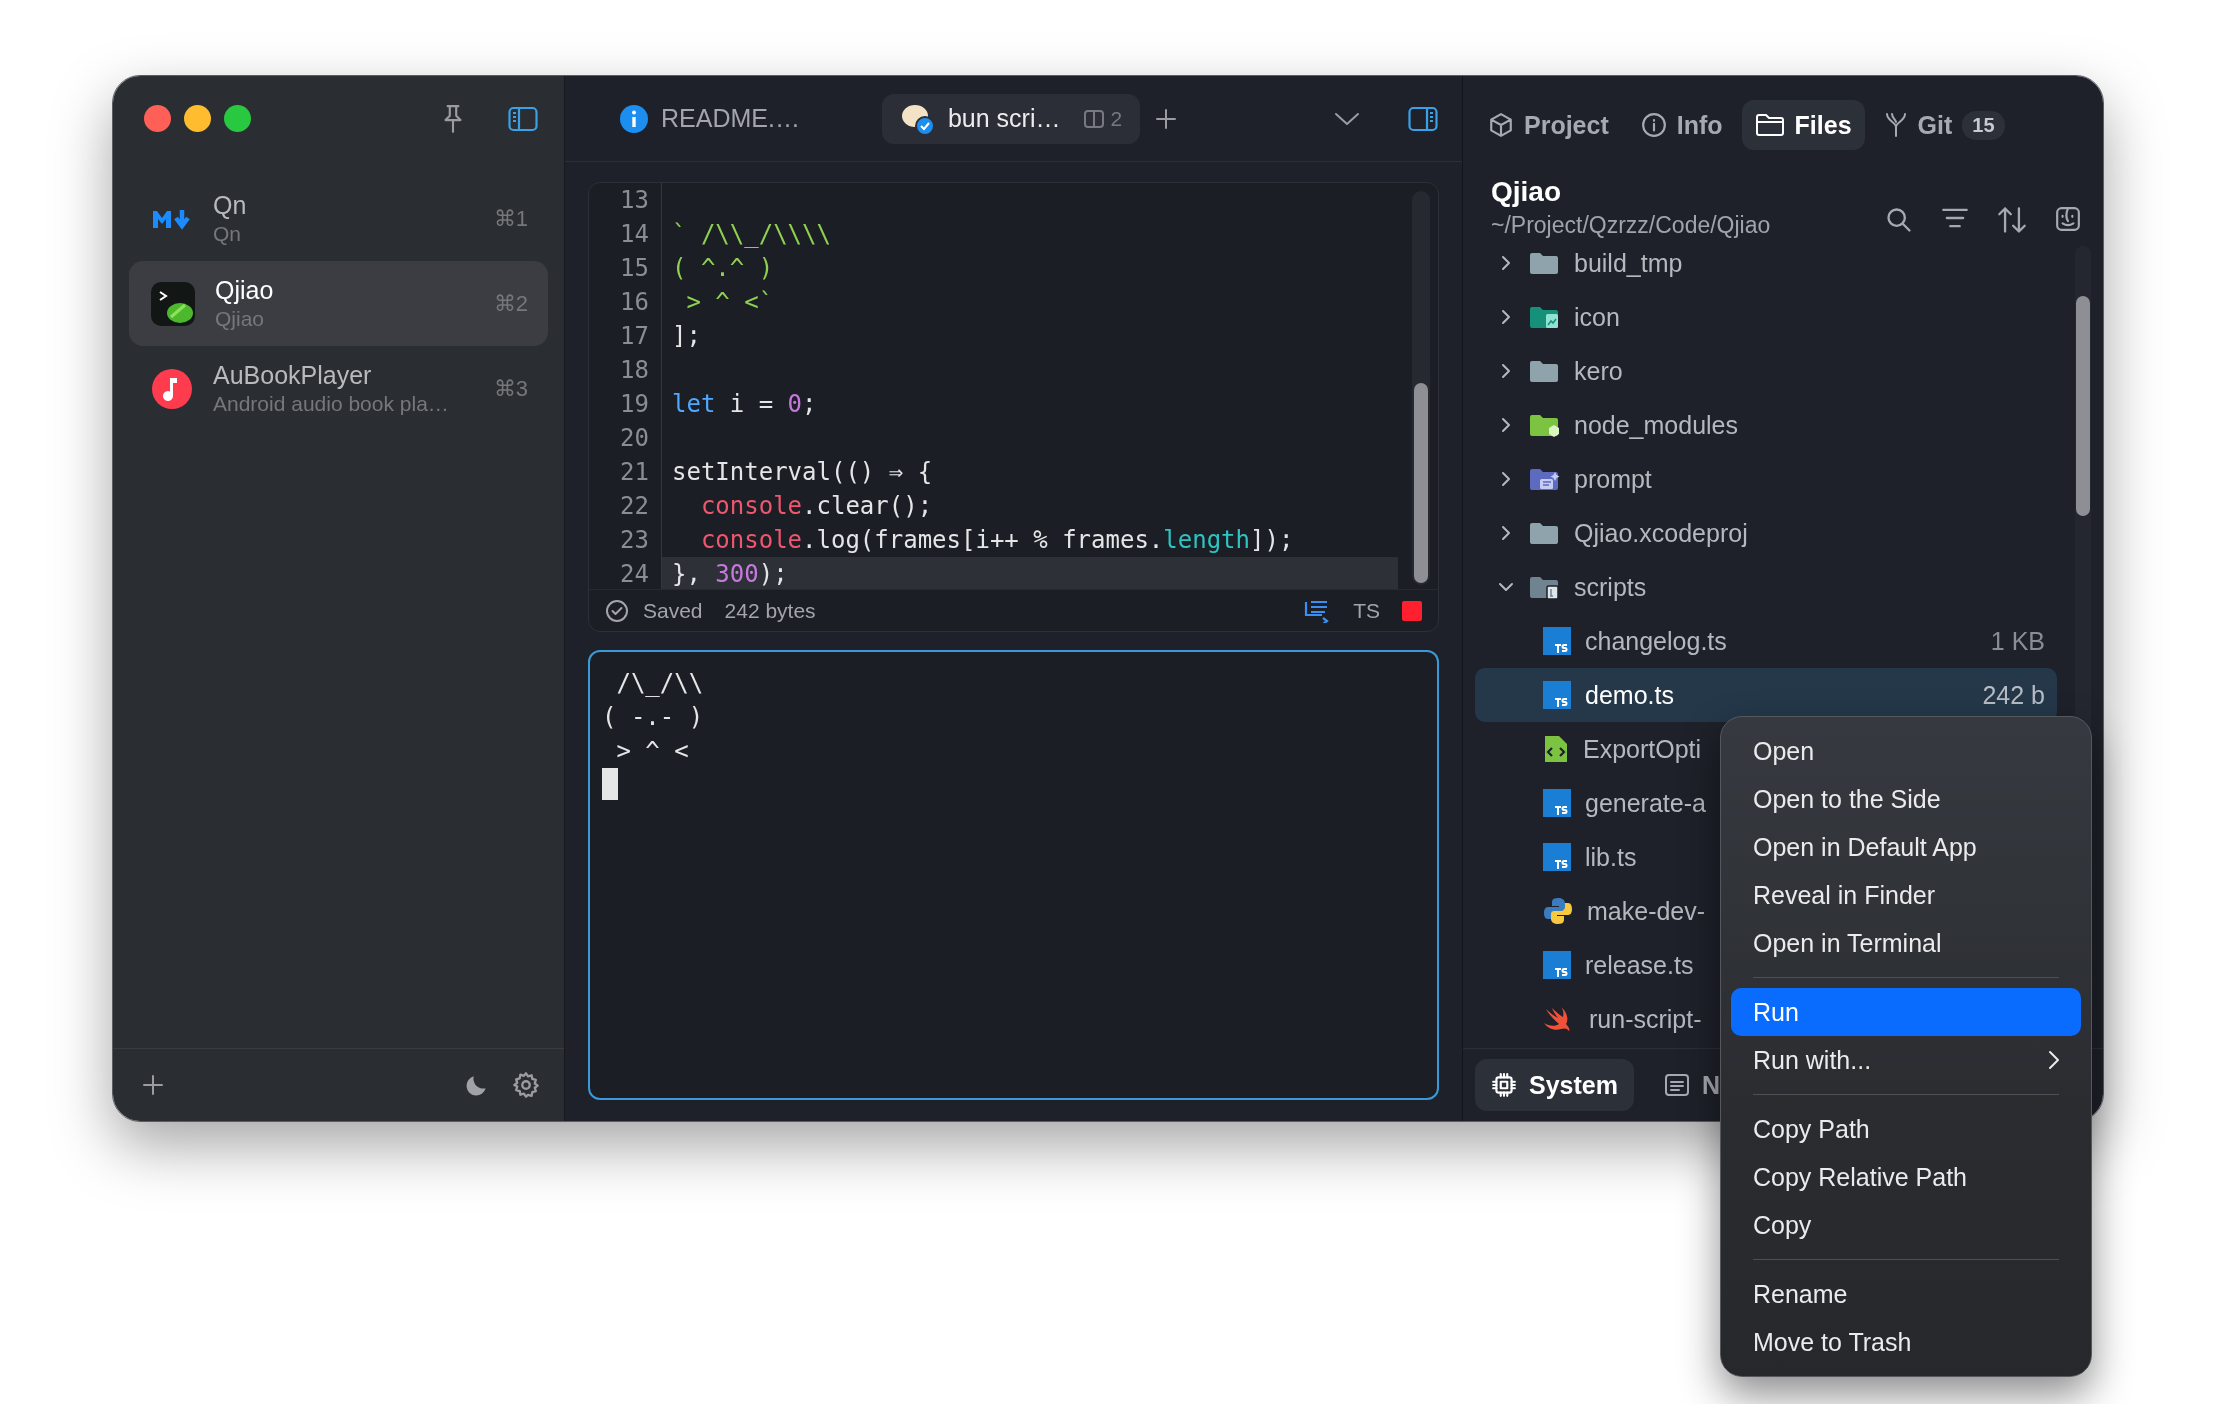 The width and height of the screenshot is (2216, 1404). What do you see at coordinates (1983, 125) in the screenshot?
I see `count-badge: 15` at bounding box center [1983, 125].